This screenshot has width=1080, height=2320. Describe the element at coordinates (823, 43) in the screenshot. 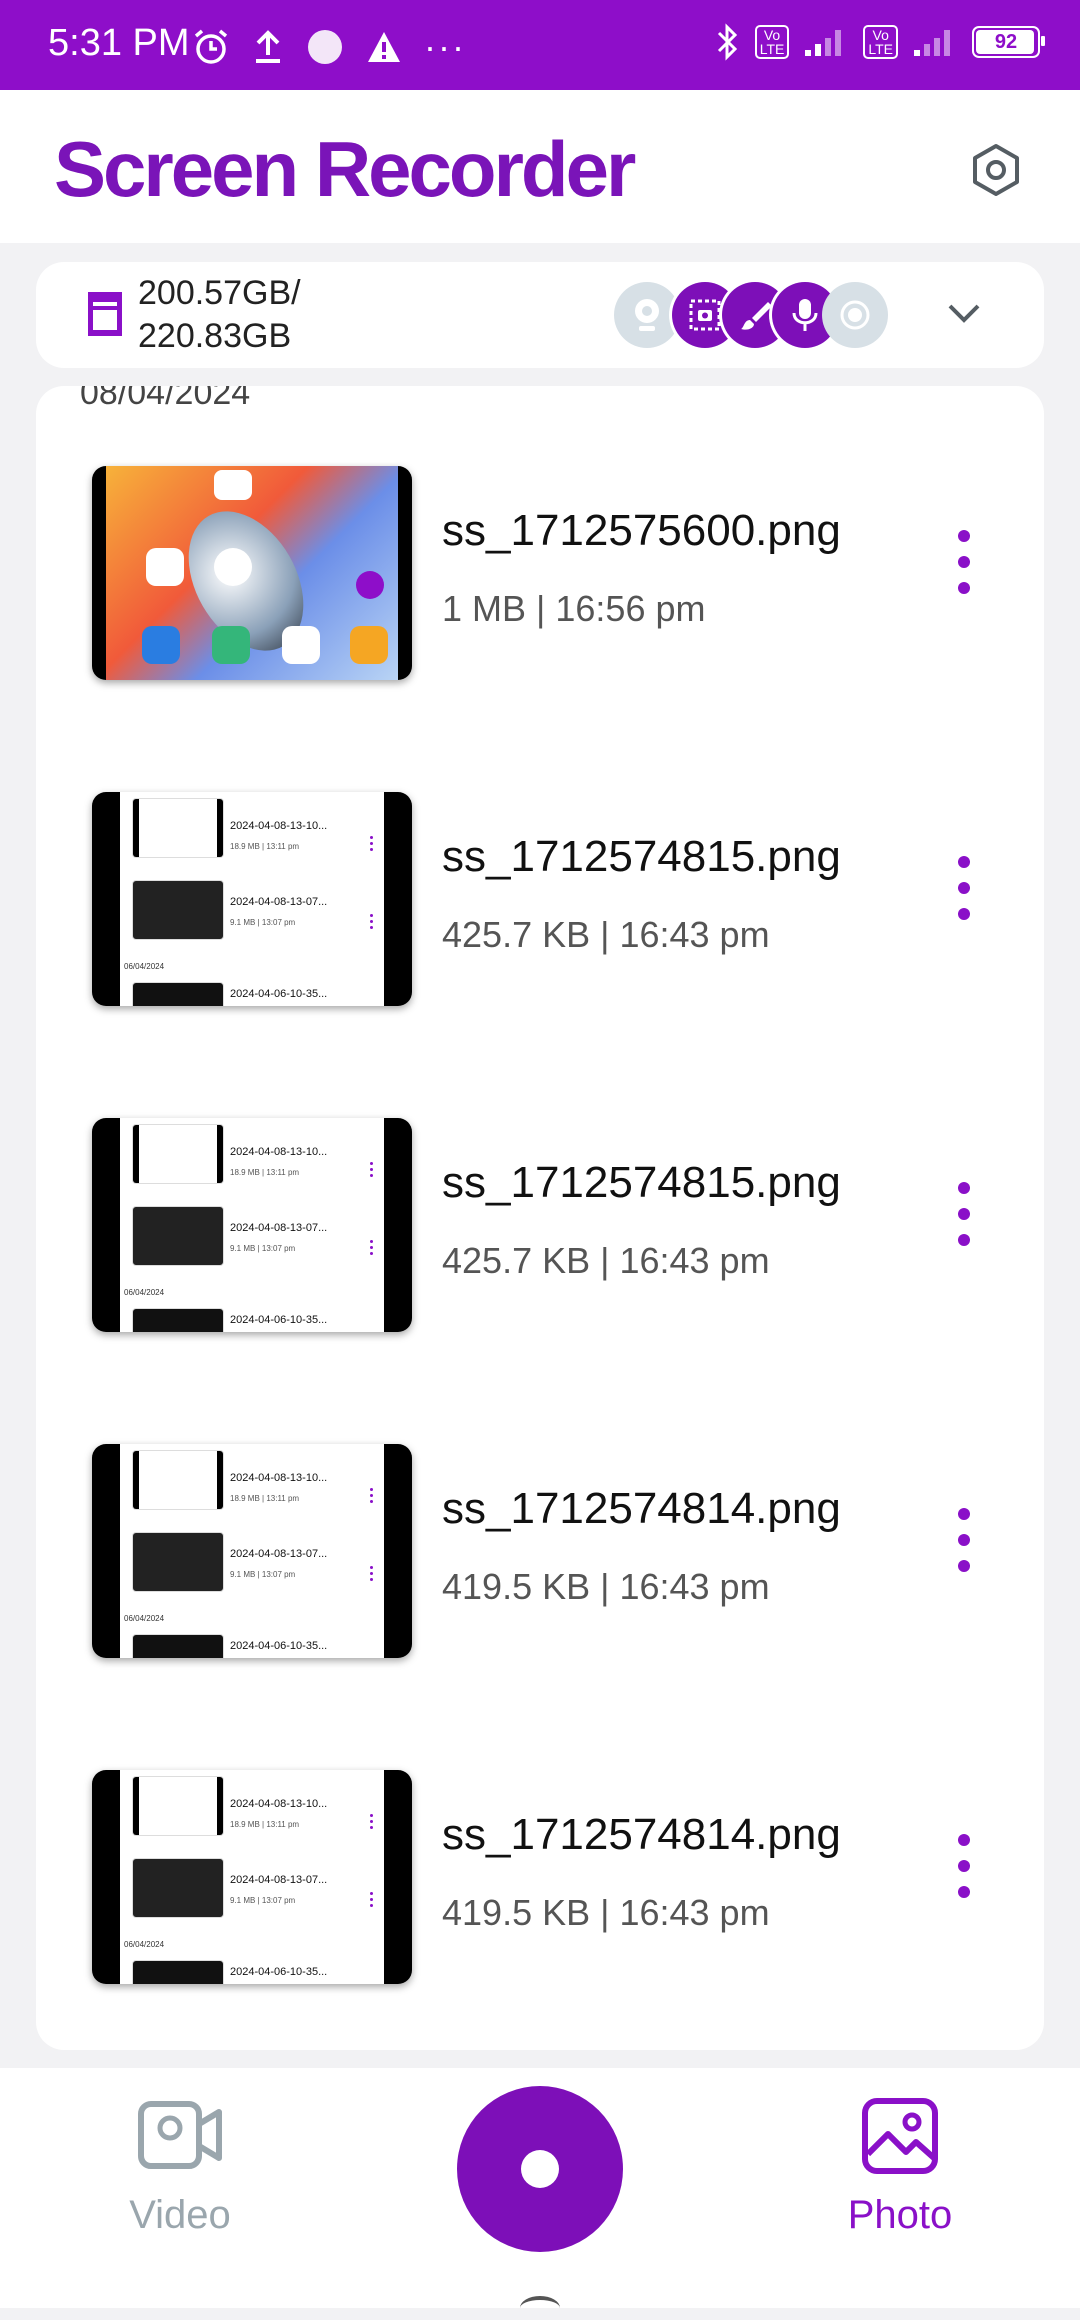

I see `signal-icon` at that location.